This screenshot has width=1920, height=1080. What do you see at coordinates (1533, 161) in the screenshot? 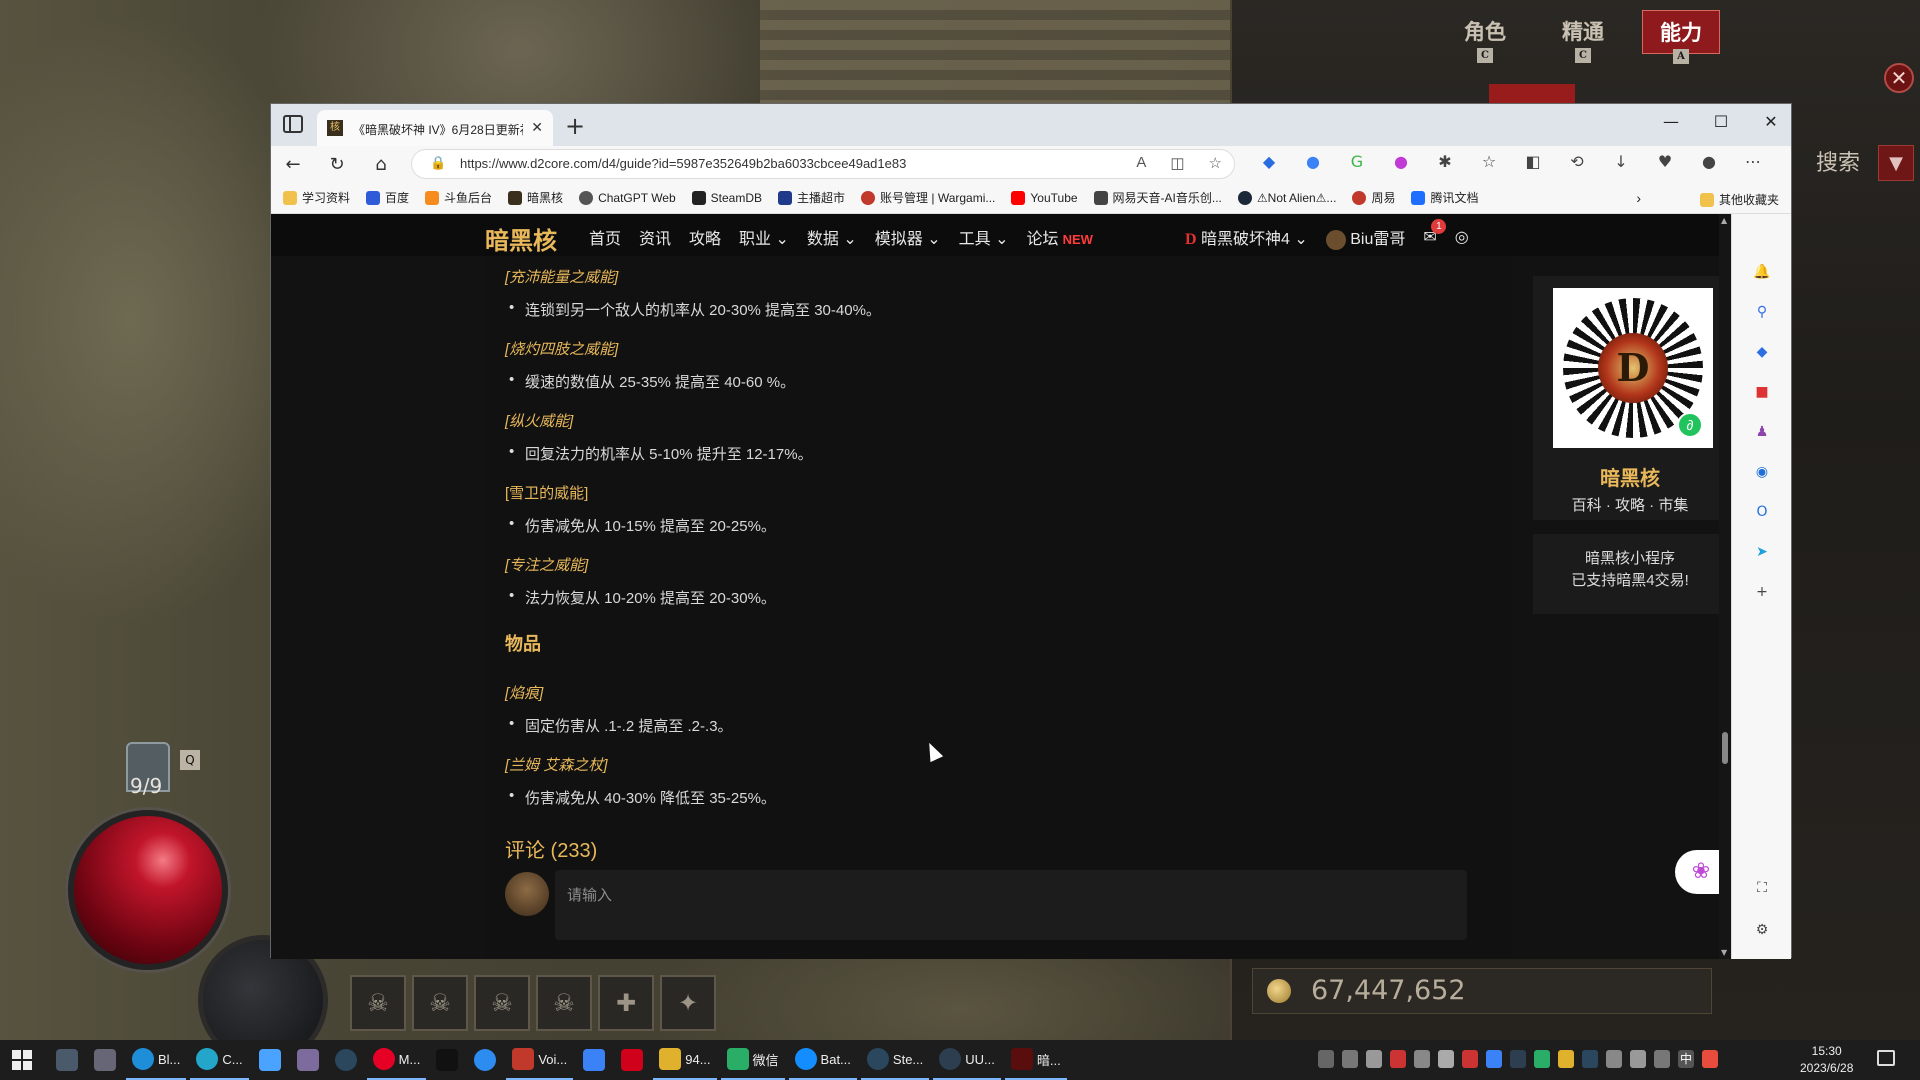
I see `collections-icon: ◧` at bounding box center [1533, 161].